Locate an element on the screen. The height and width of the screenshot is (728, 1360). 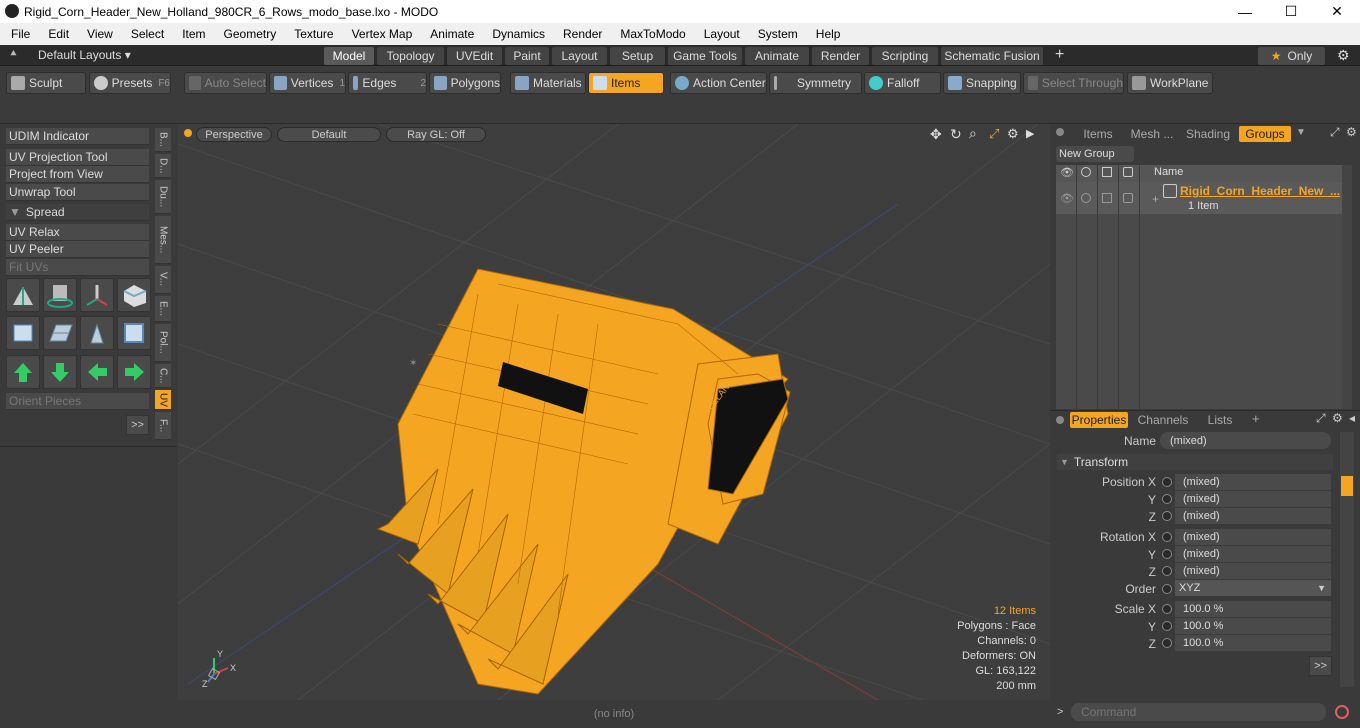
row-eye-icon: 👁 is located at coordinates (1067, 198).